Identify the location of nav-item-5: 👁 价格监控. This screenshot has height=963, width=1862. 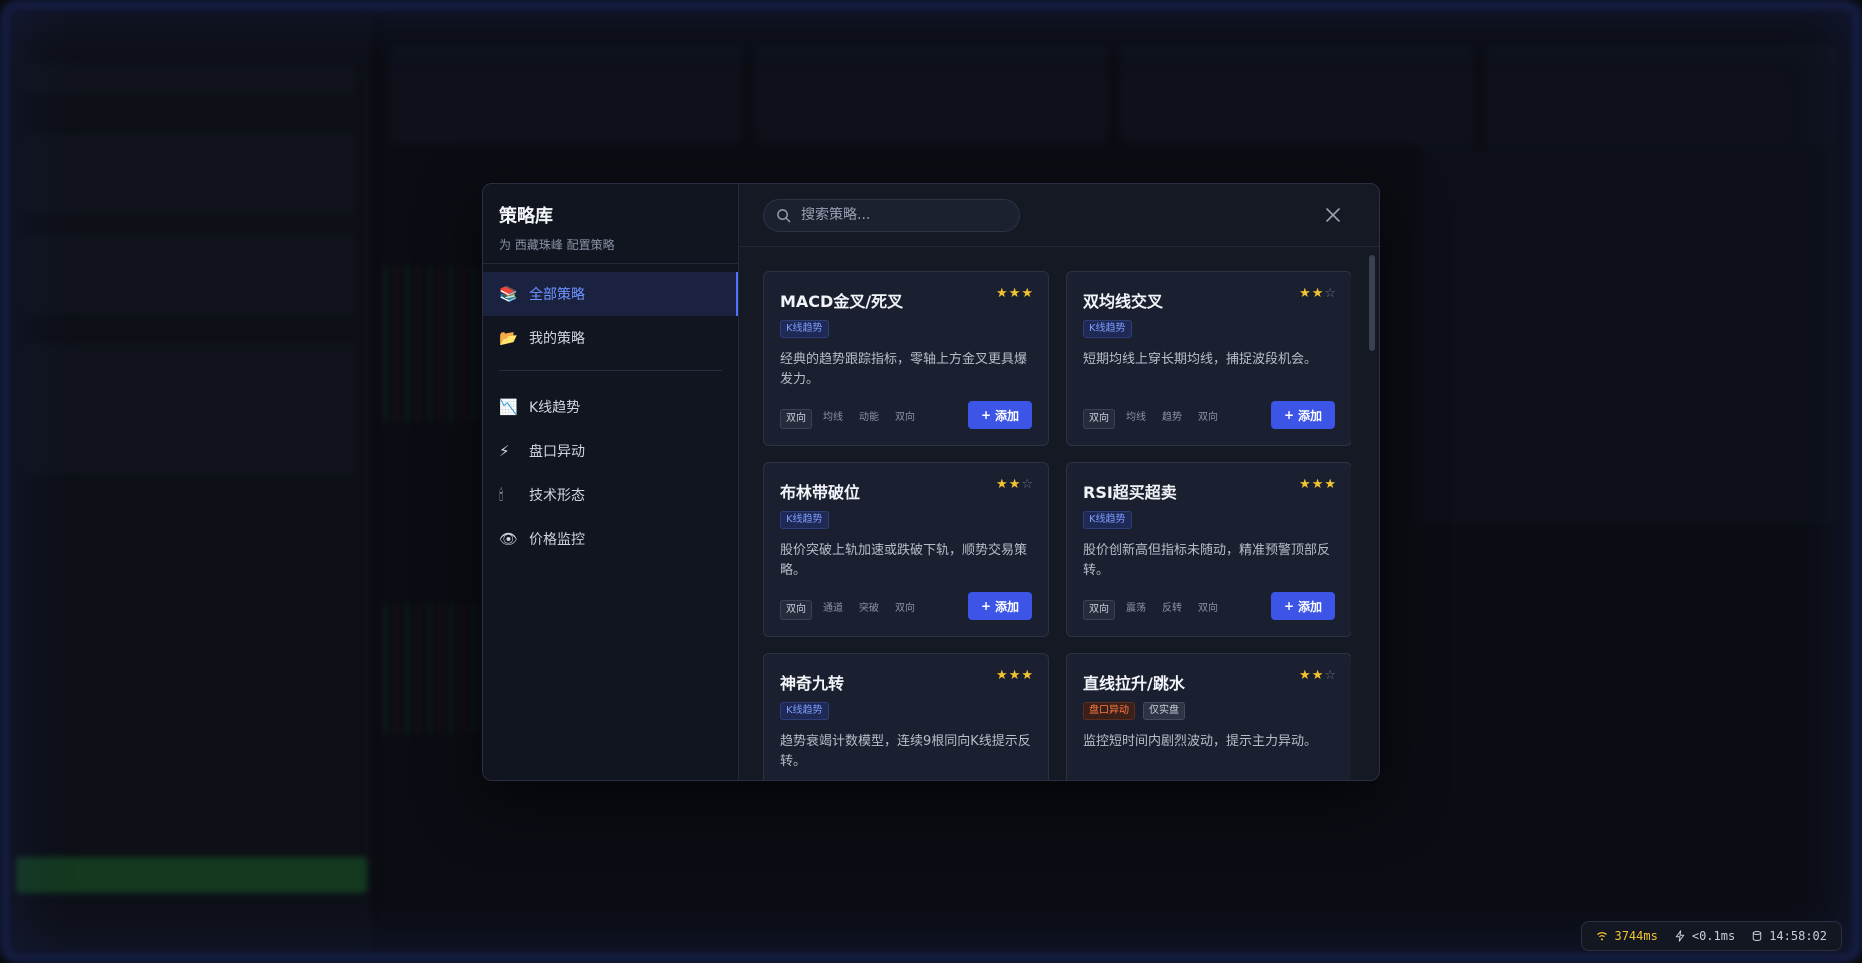
(610, 539).